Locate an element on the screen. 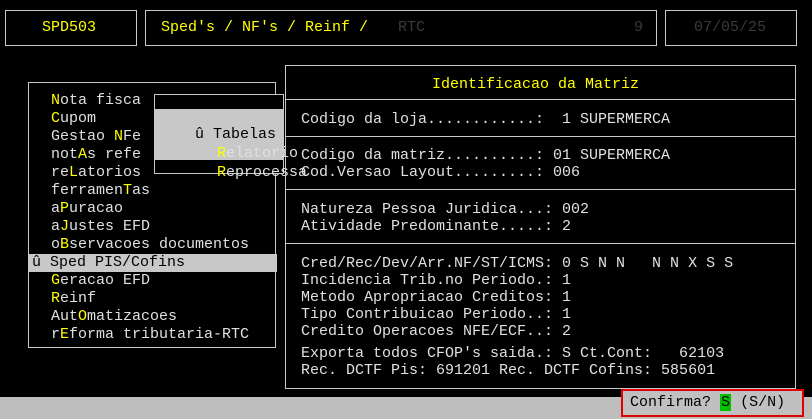  menu-item-text: ota fisca is located at coordinates (101, 100).